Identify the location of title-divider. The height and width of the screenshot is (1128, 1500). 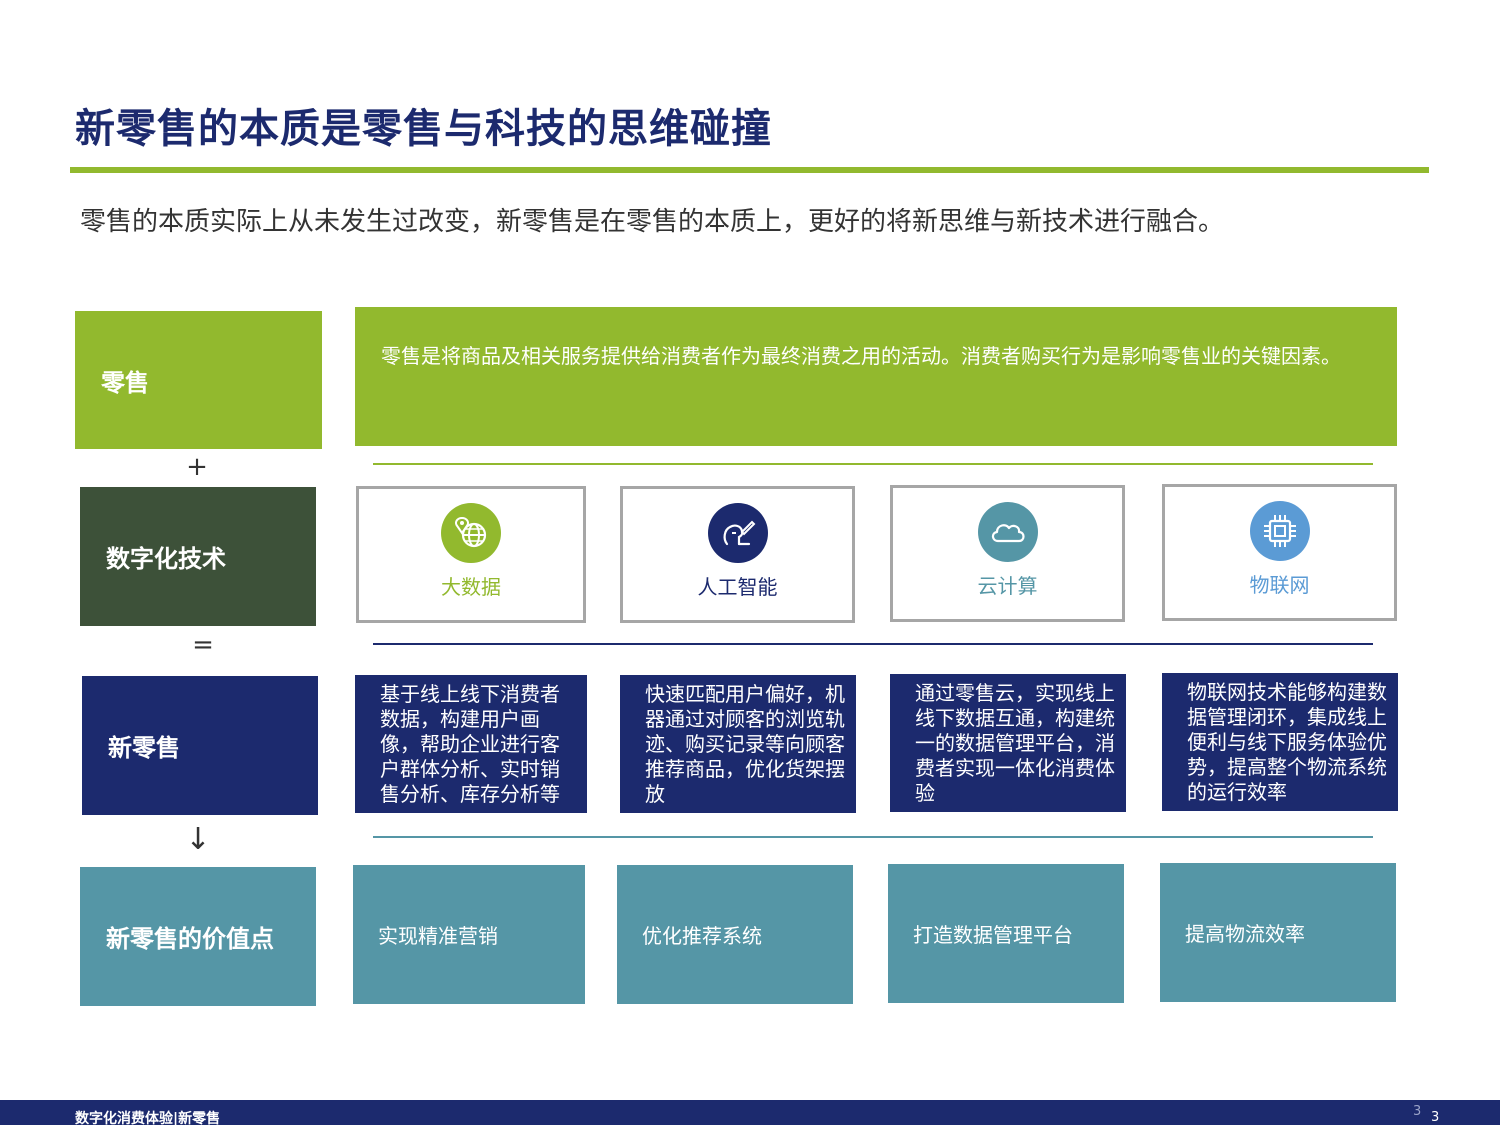
(749, 170).